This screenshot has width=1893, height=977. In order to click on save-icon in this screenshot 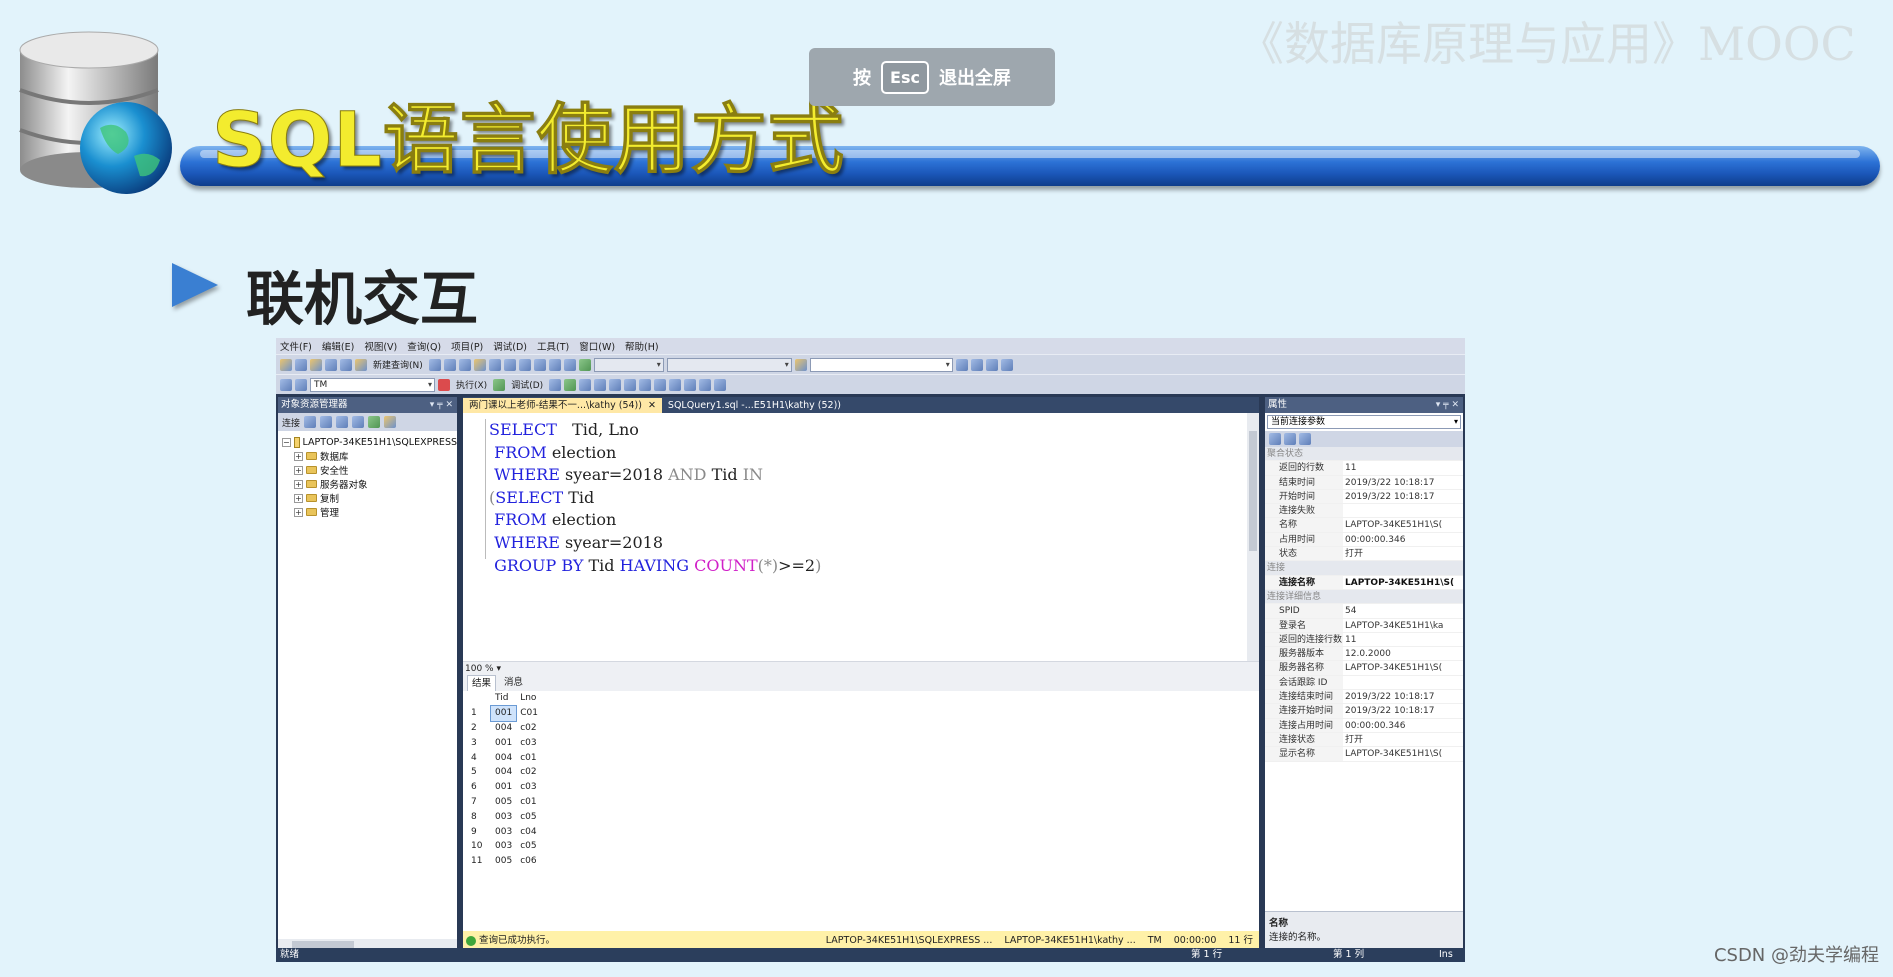, I will do `click(331, 364)`.